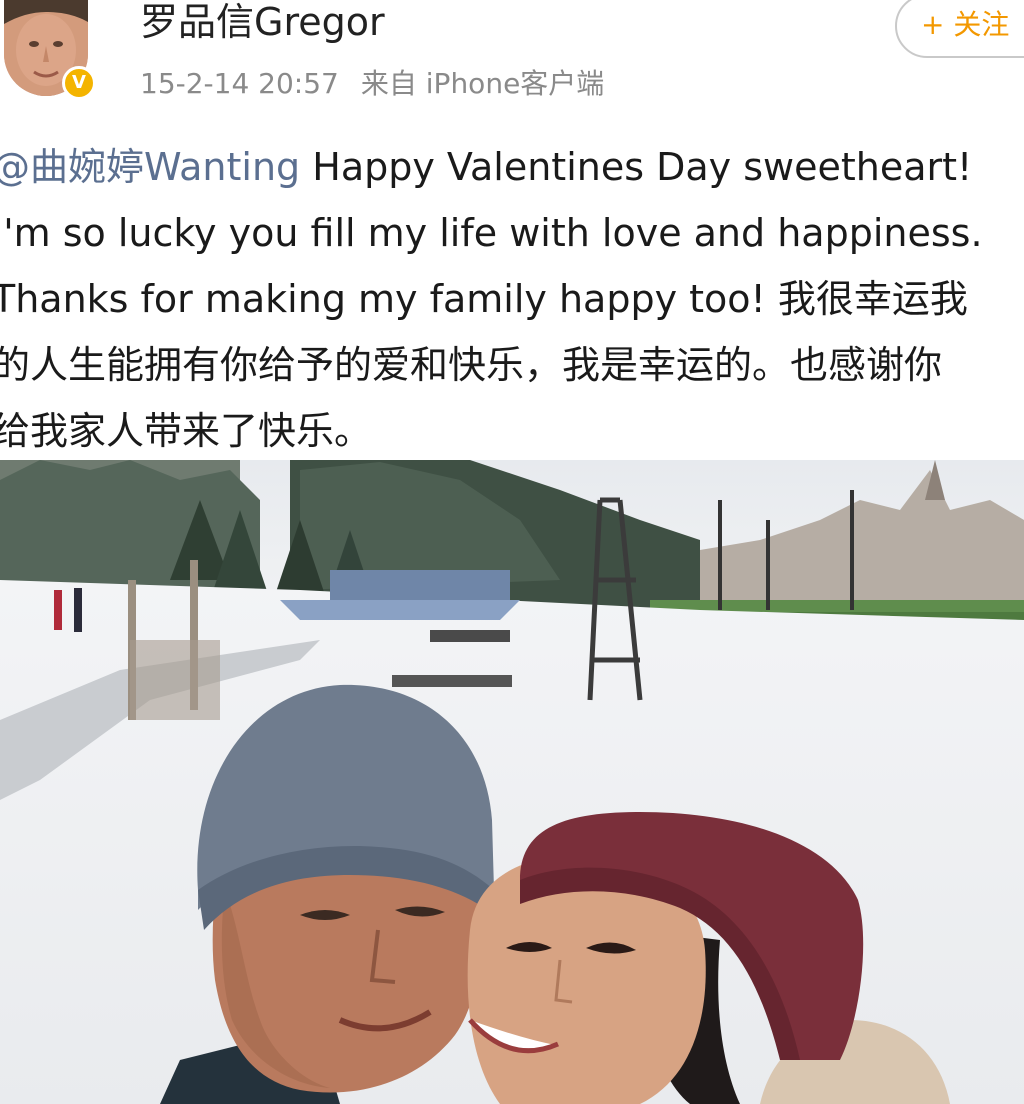 This screenshot has width=1024, height=1104. What do you see at coordinates (262, 22) in the screenshot?
I see `author-name: 罗品信Gregor` at bounding box center [262, 22].